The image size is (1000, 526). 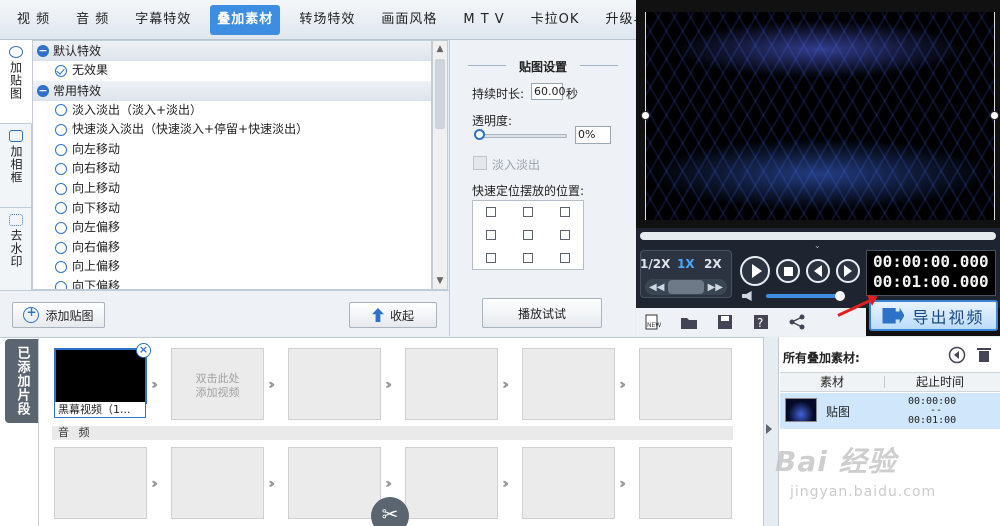 I want to click on folder-icon, so click(x=689, y=322).